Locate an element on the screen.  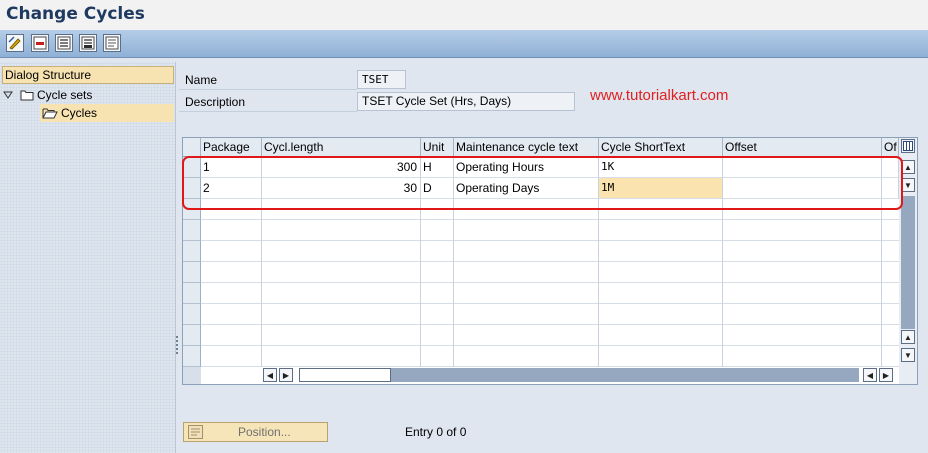
column-header-maintenance-cycle-text: Maintenance cycle text is located at coordinates (526, 147).